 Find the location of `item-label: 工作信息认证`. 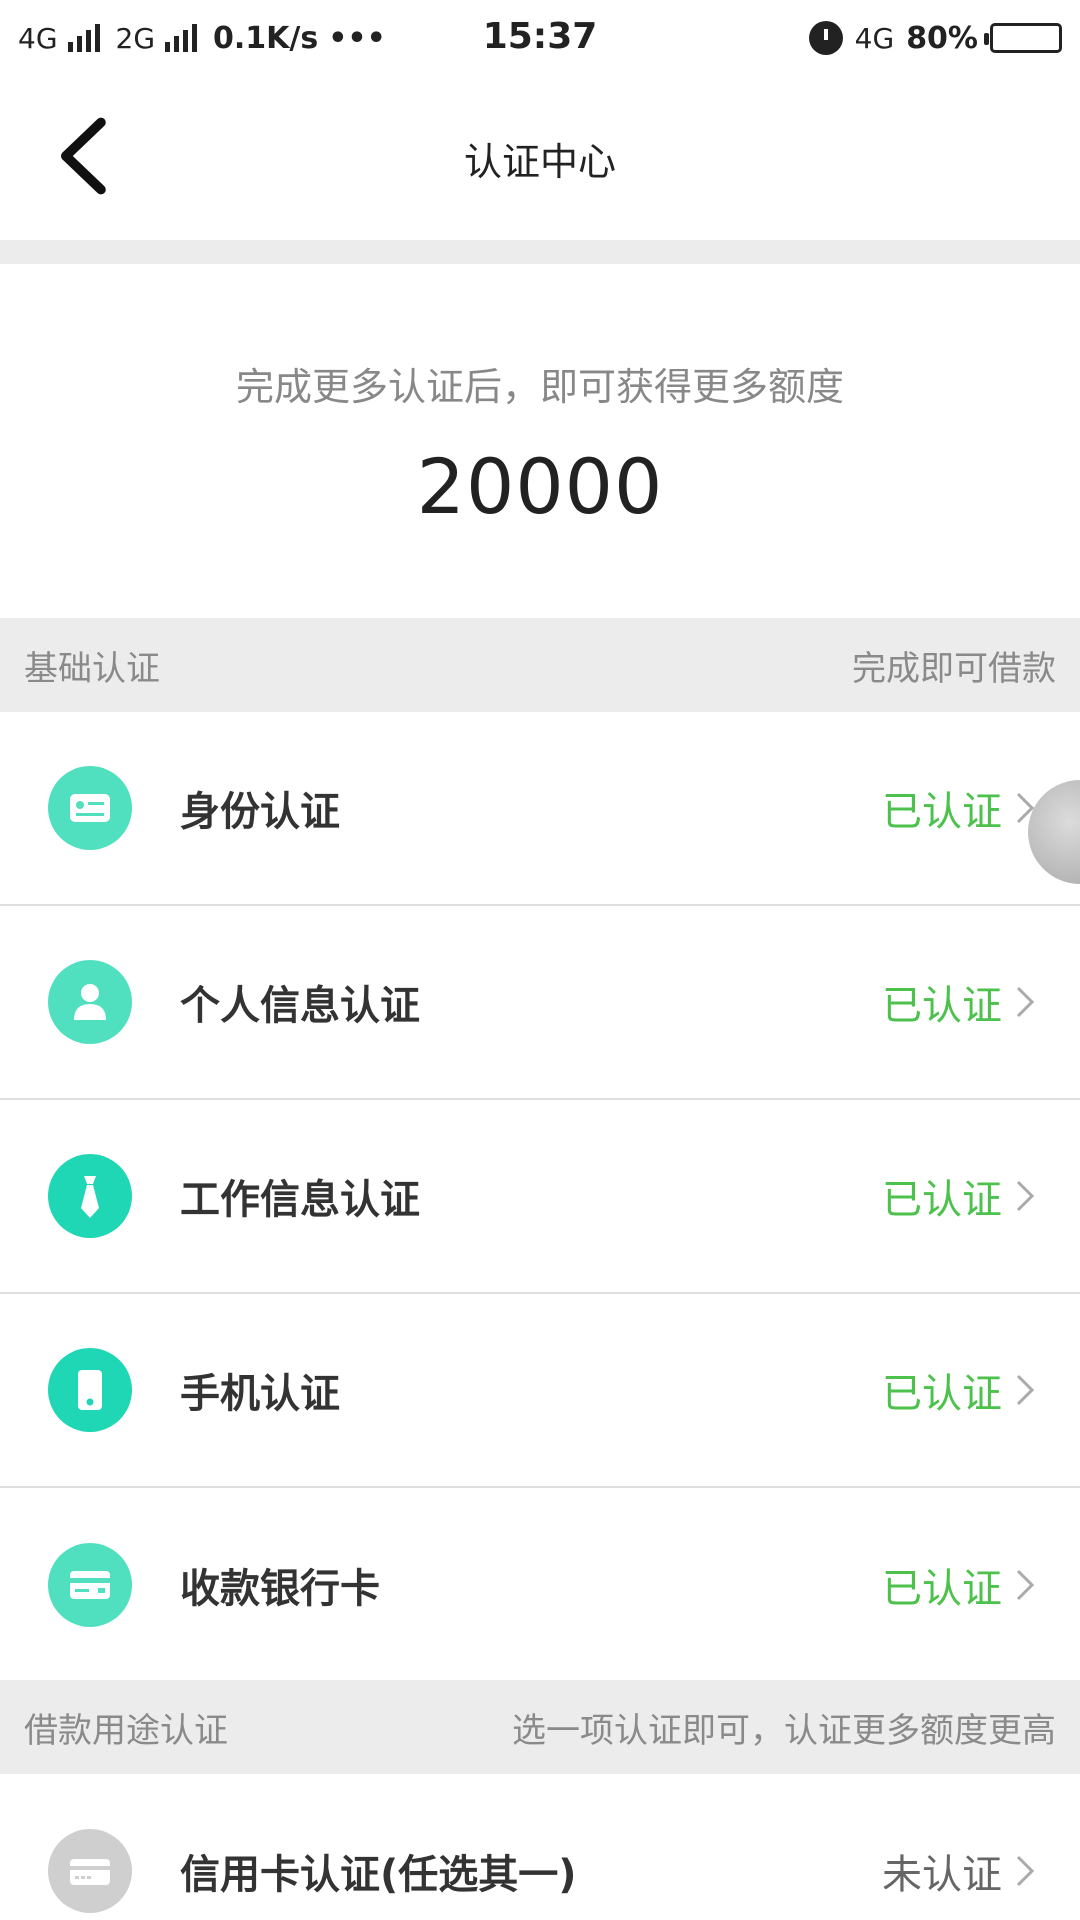

item-label: 工作信息认证 is located at coordinates (300, 1200).